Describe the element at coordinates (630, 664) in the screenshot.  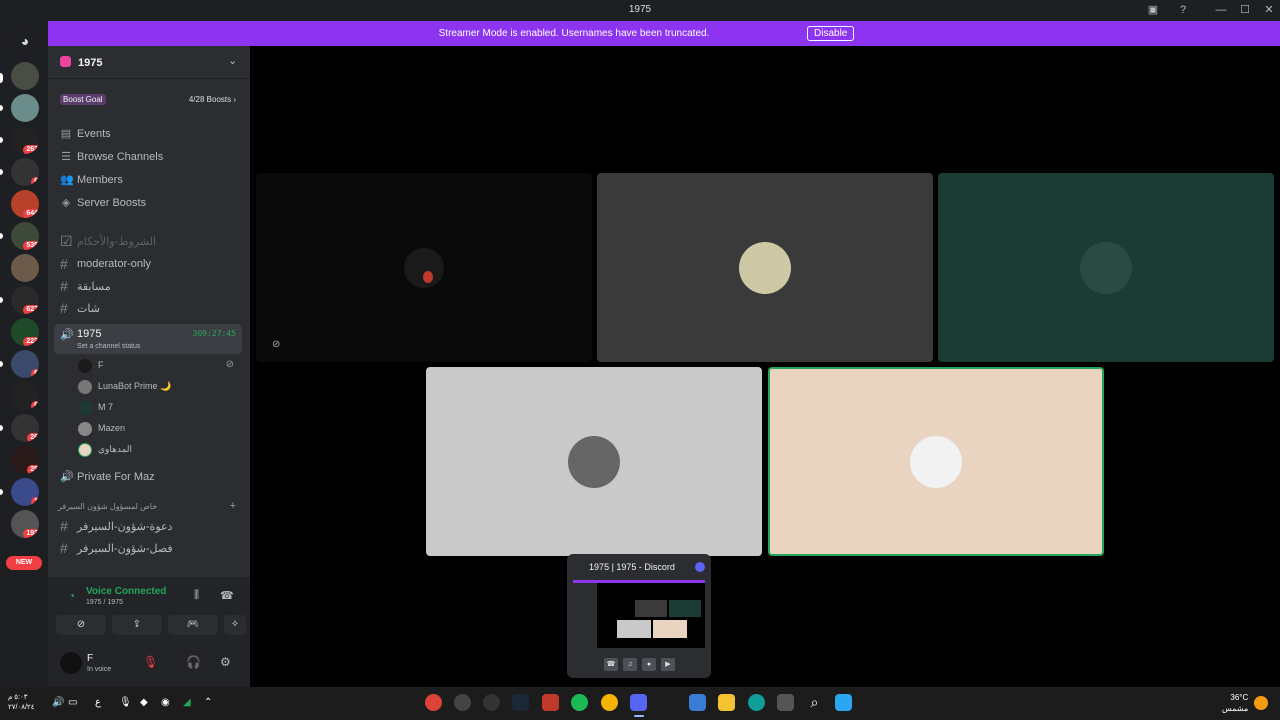
I see `headphones-icon: ♫` at that location.